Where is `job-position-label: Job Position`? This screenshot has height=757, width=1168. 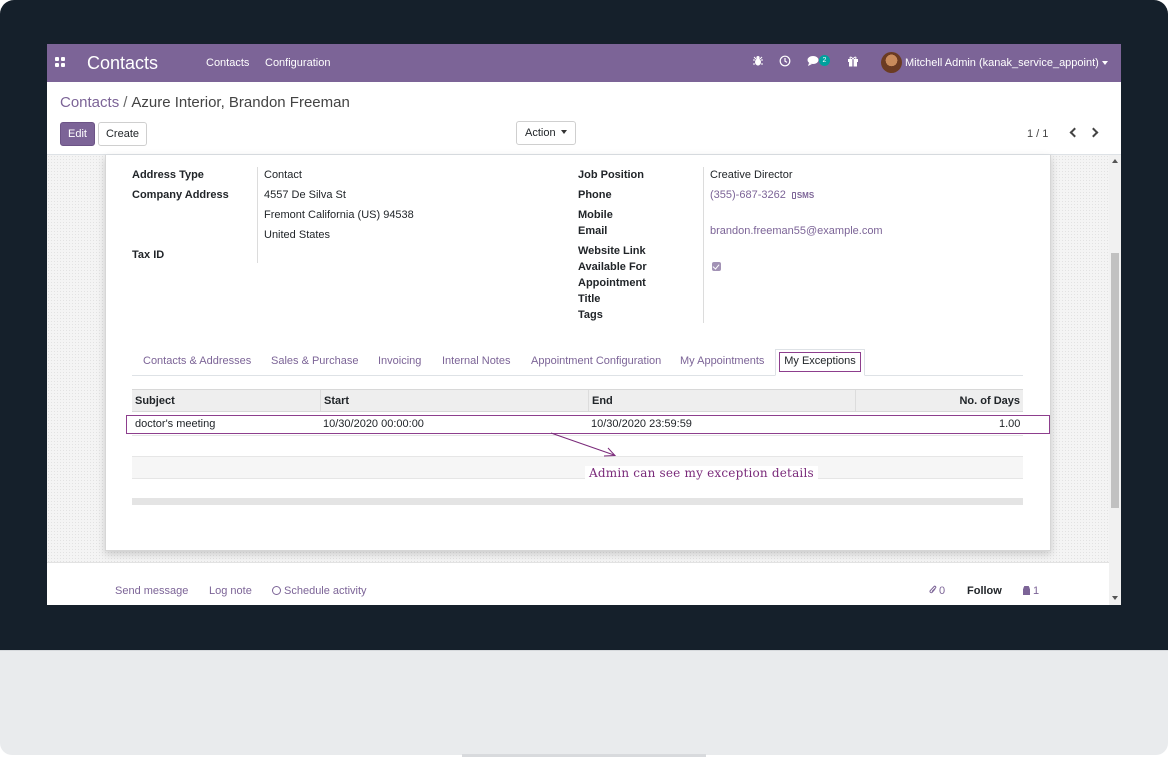 job-position-label: Job Position is located at coordinates (611, 175).